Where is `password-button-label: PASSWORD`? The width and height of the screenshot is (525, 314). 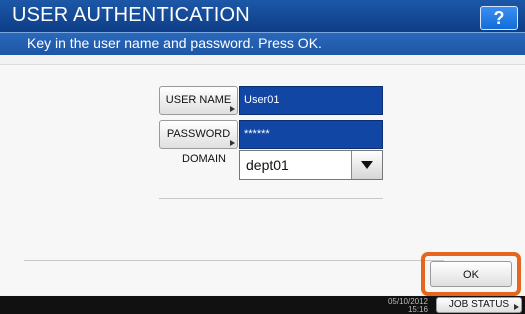
password-button-label: PASSWORD is located at coordinates (198, 134).